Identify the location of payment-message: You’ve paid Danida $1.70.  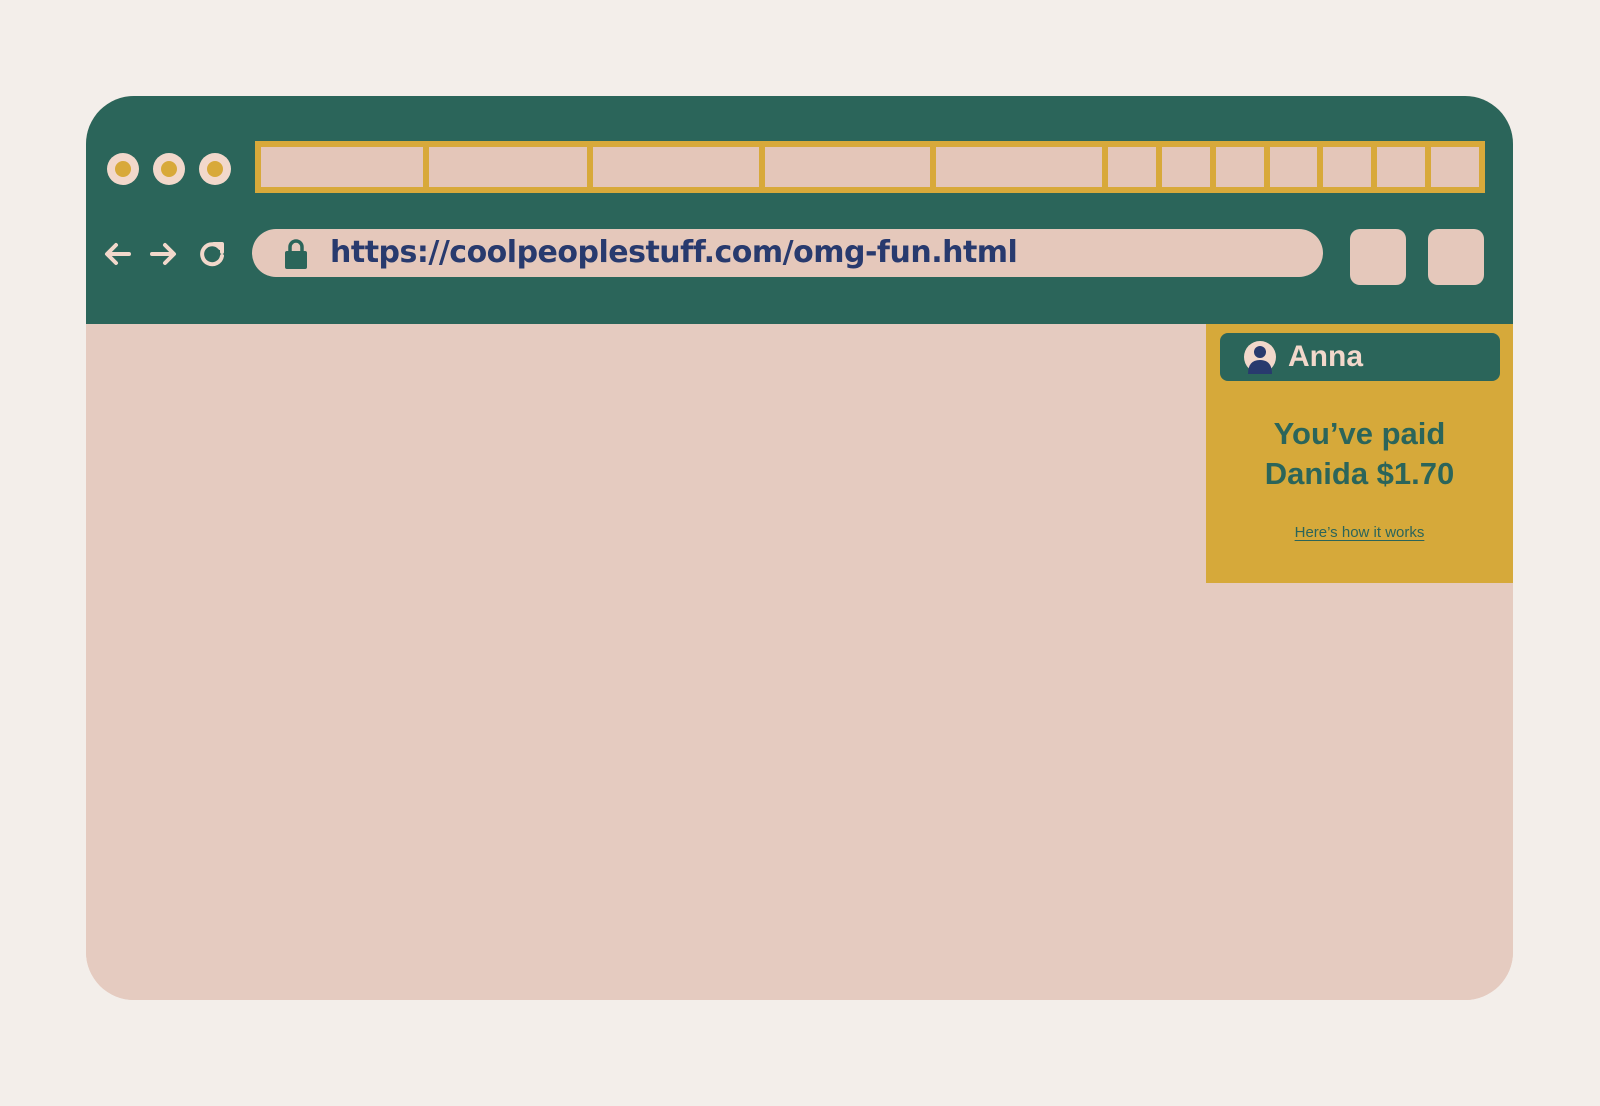
(1359, 454).